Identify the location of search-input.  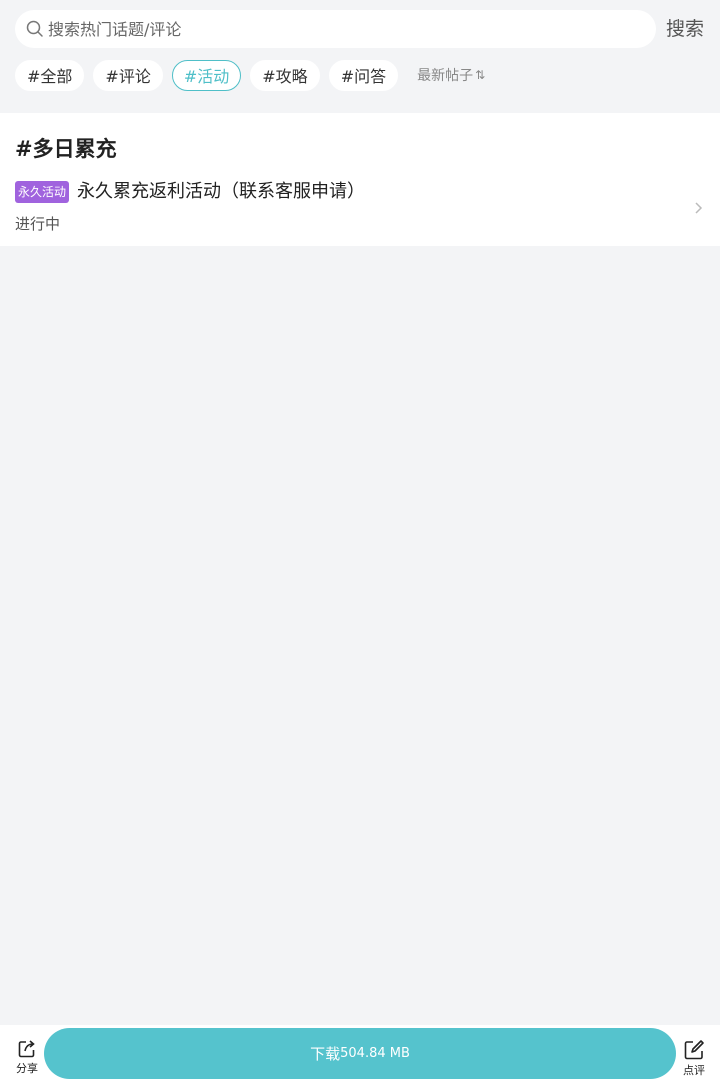
(338, 29).